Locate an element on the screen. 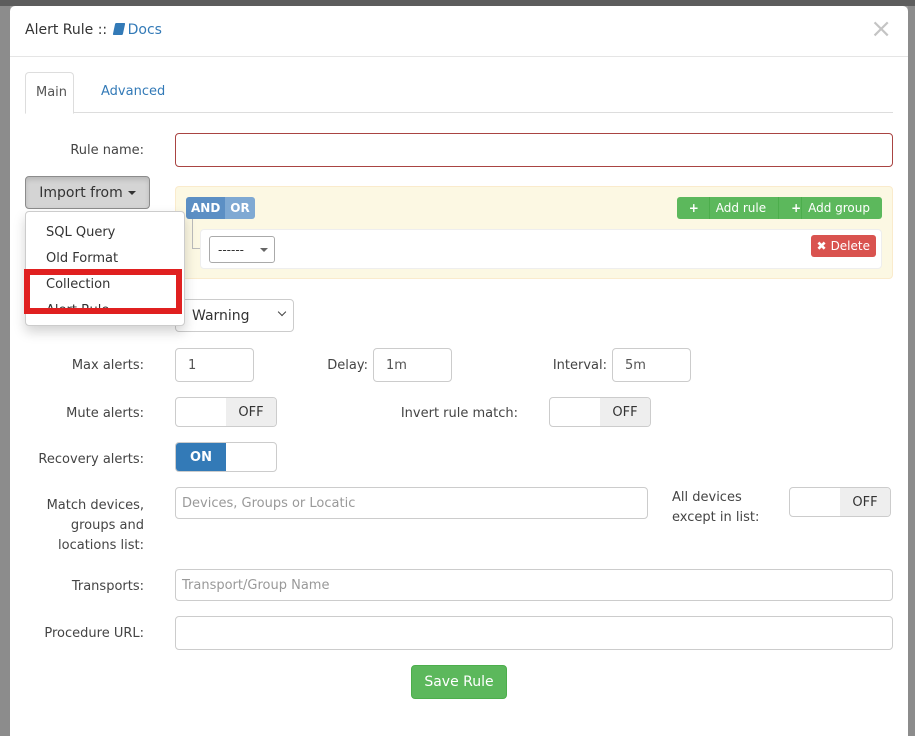  invert-rule-label: Invert rule match: is located at coordinates (459, 413).